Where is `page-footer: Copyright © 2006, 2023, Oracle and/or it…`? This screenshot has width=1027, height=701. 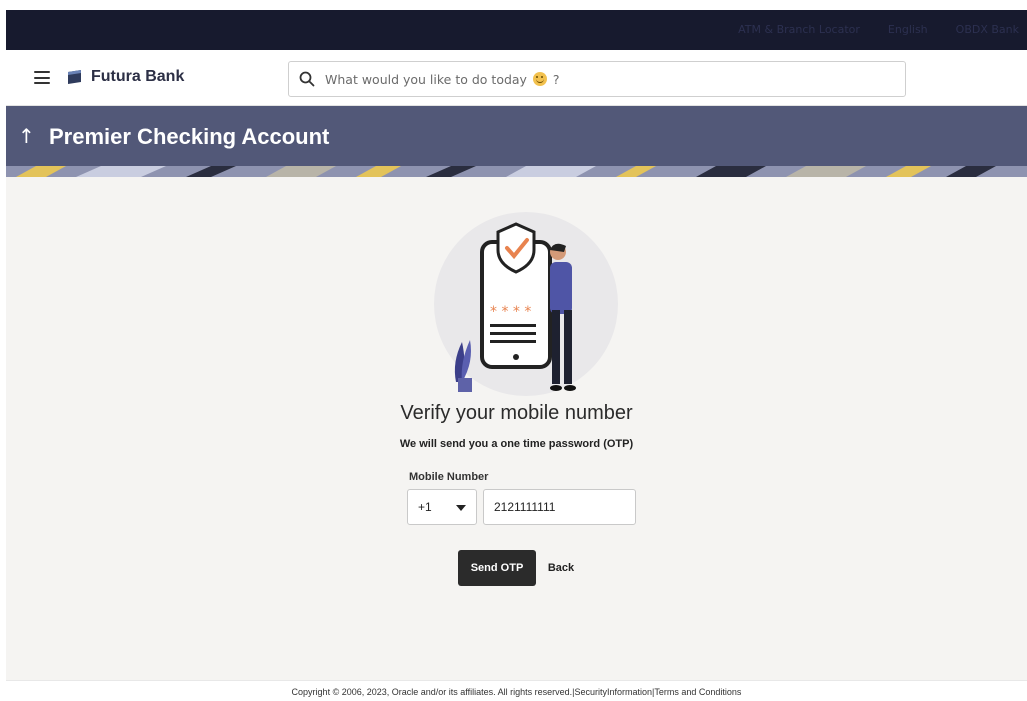
page-footer: Copyright © 2006, 2023, Oracle and/or it… is located at coordinates (516, 690).